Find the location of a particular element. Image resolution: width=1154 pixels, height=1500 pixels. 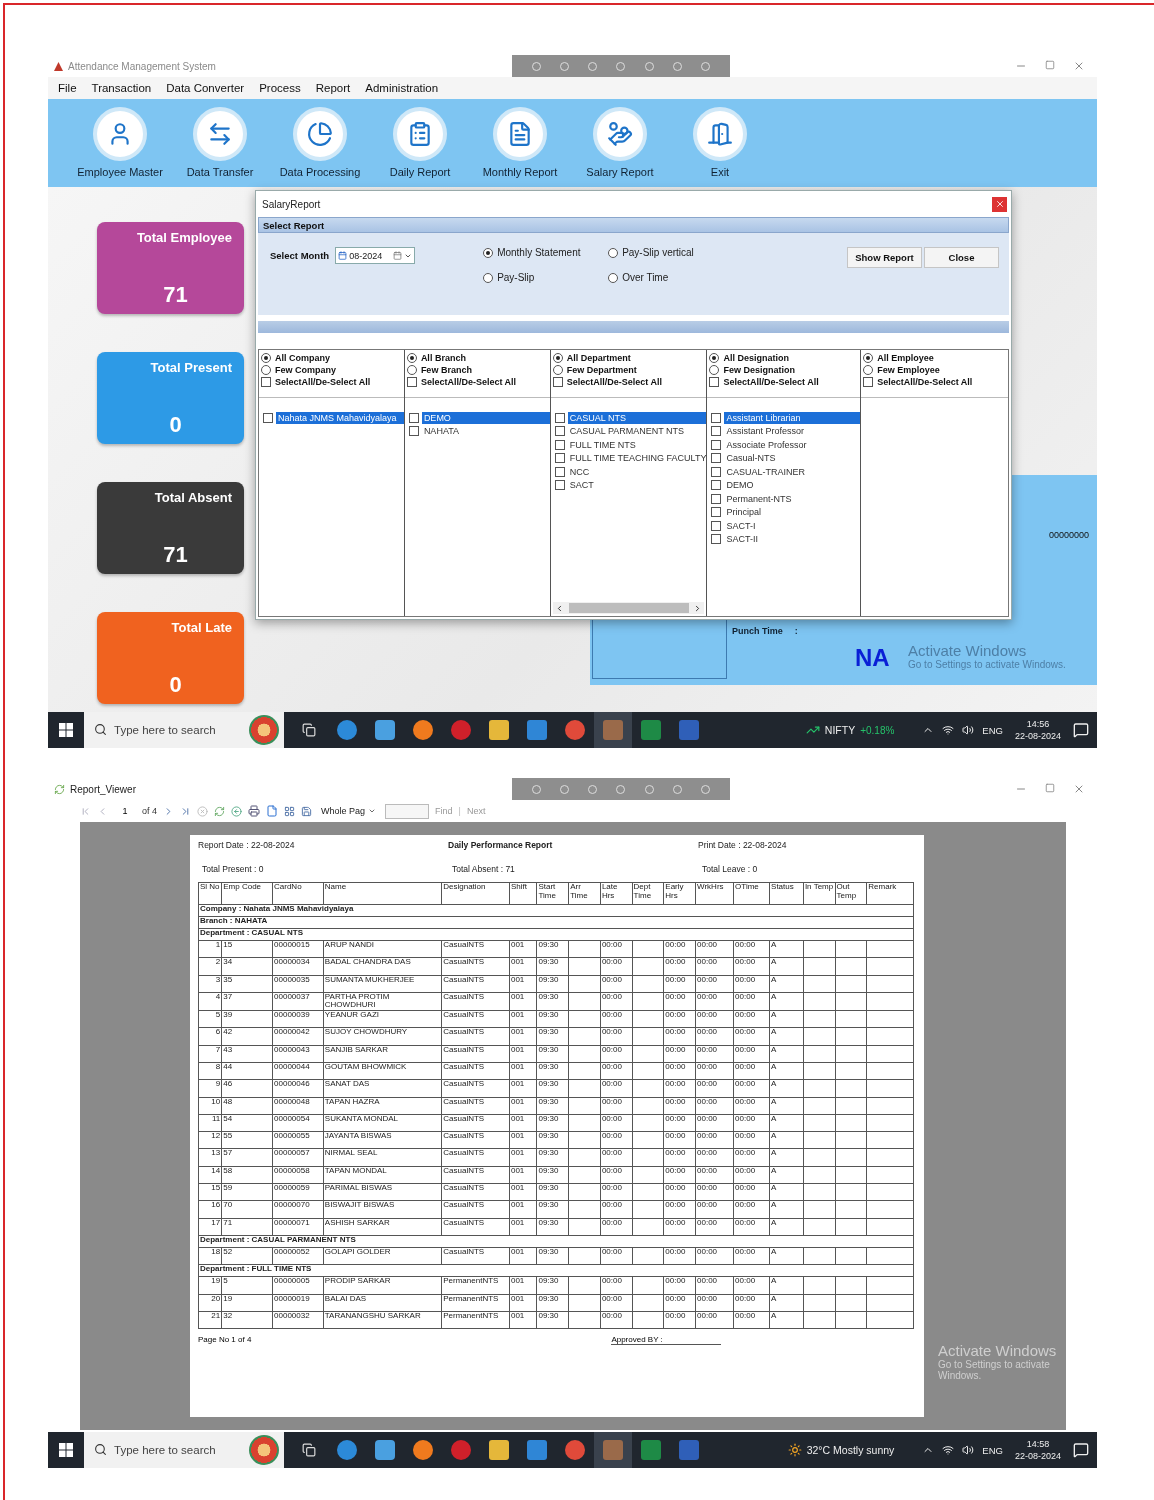

list-item: FULL TIME NTS is located at coordinates (637, 444).